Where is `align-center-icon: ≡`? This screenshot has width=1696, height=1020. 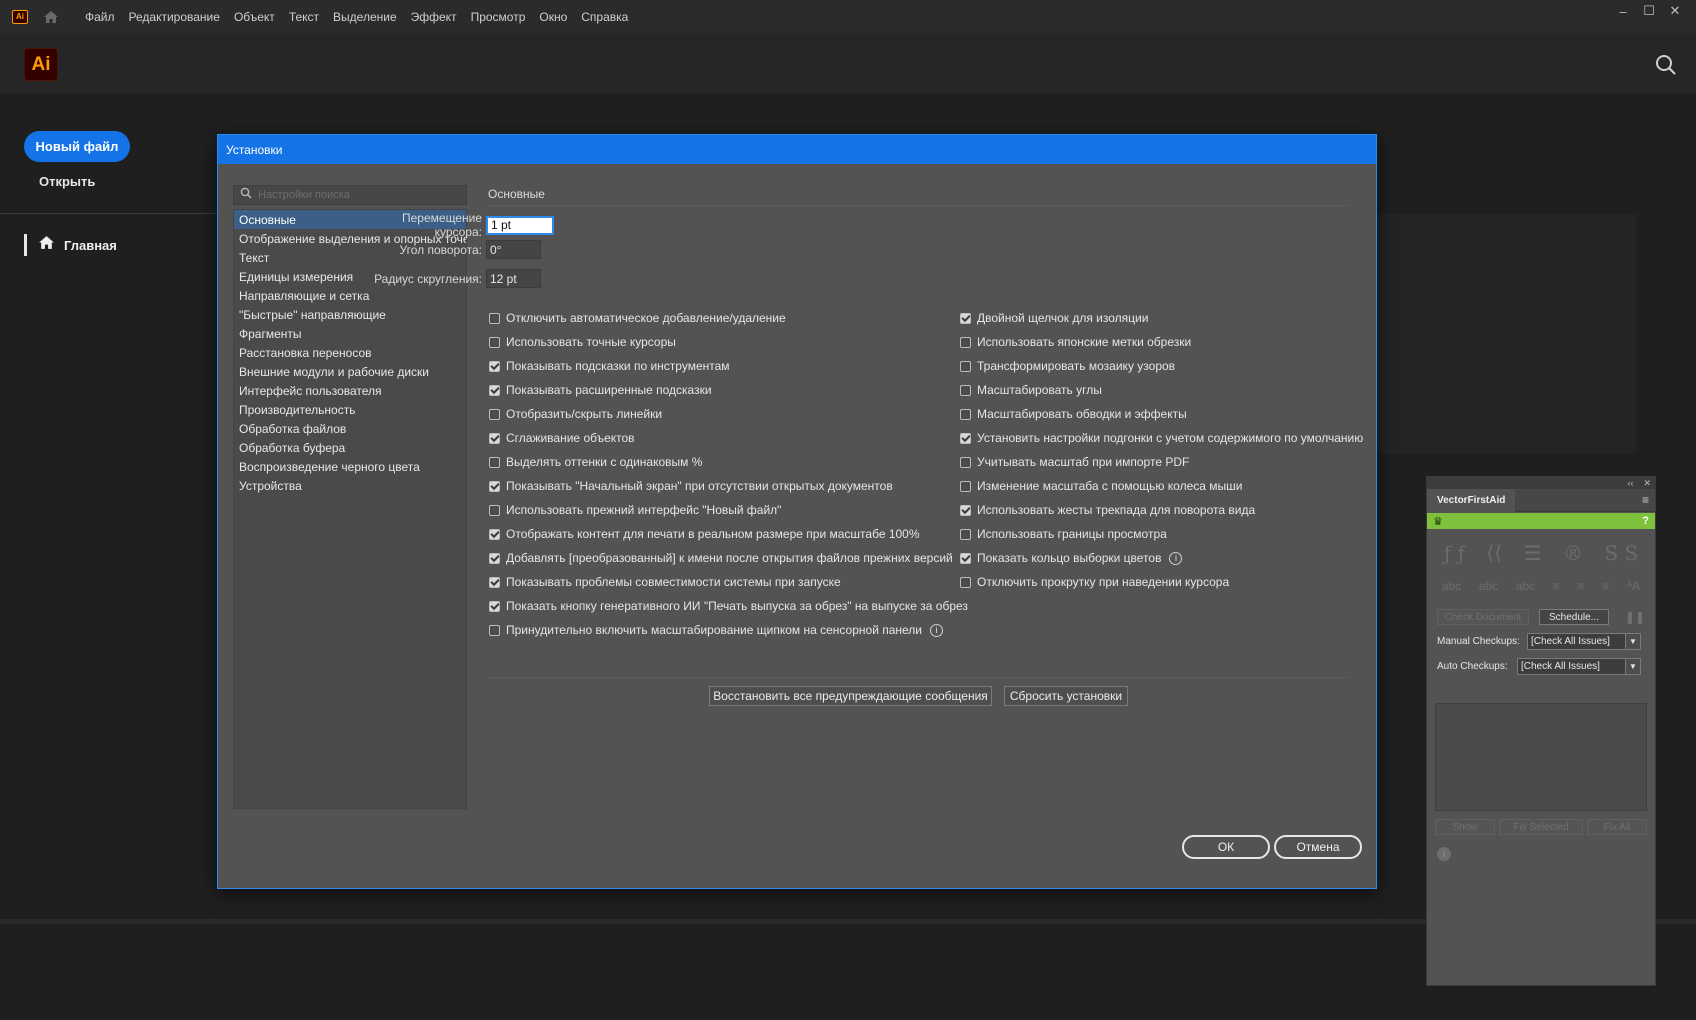
align-center-icon: ≡ is located at coordinates (1580, 586).